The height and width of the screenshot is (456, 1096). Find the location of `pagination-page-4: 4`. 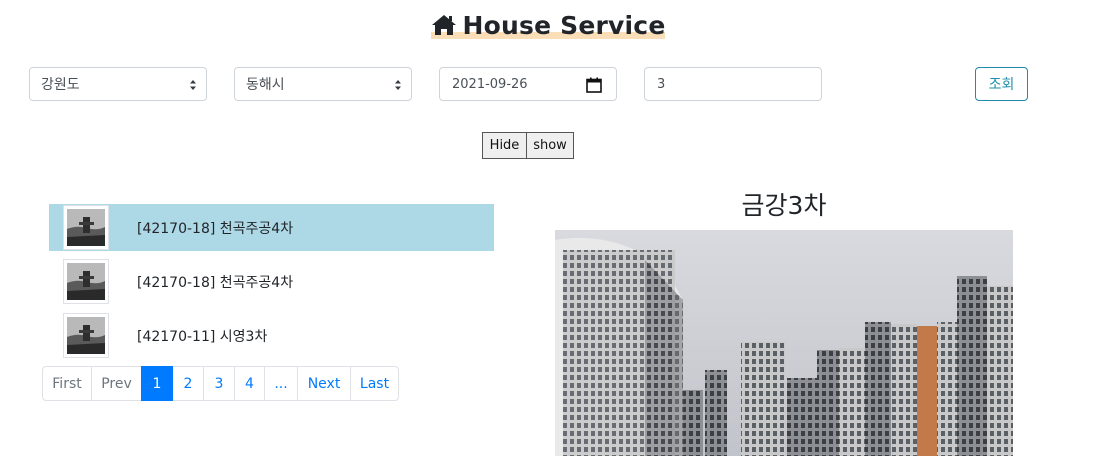

pagination-page-4: 4 is located at coordinates (249, 383).